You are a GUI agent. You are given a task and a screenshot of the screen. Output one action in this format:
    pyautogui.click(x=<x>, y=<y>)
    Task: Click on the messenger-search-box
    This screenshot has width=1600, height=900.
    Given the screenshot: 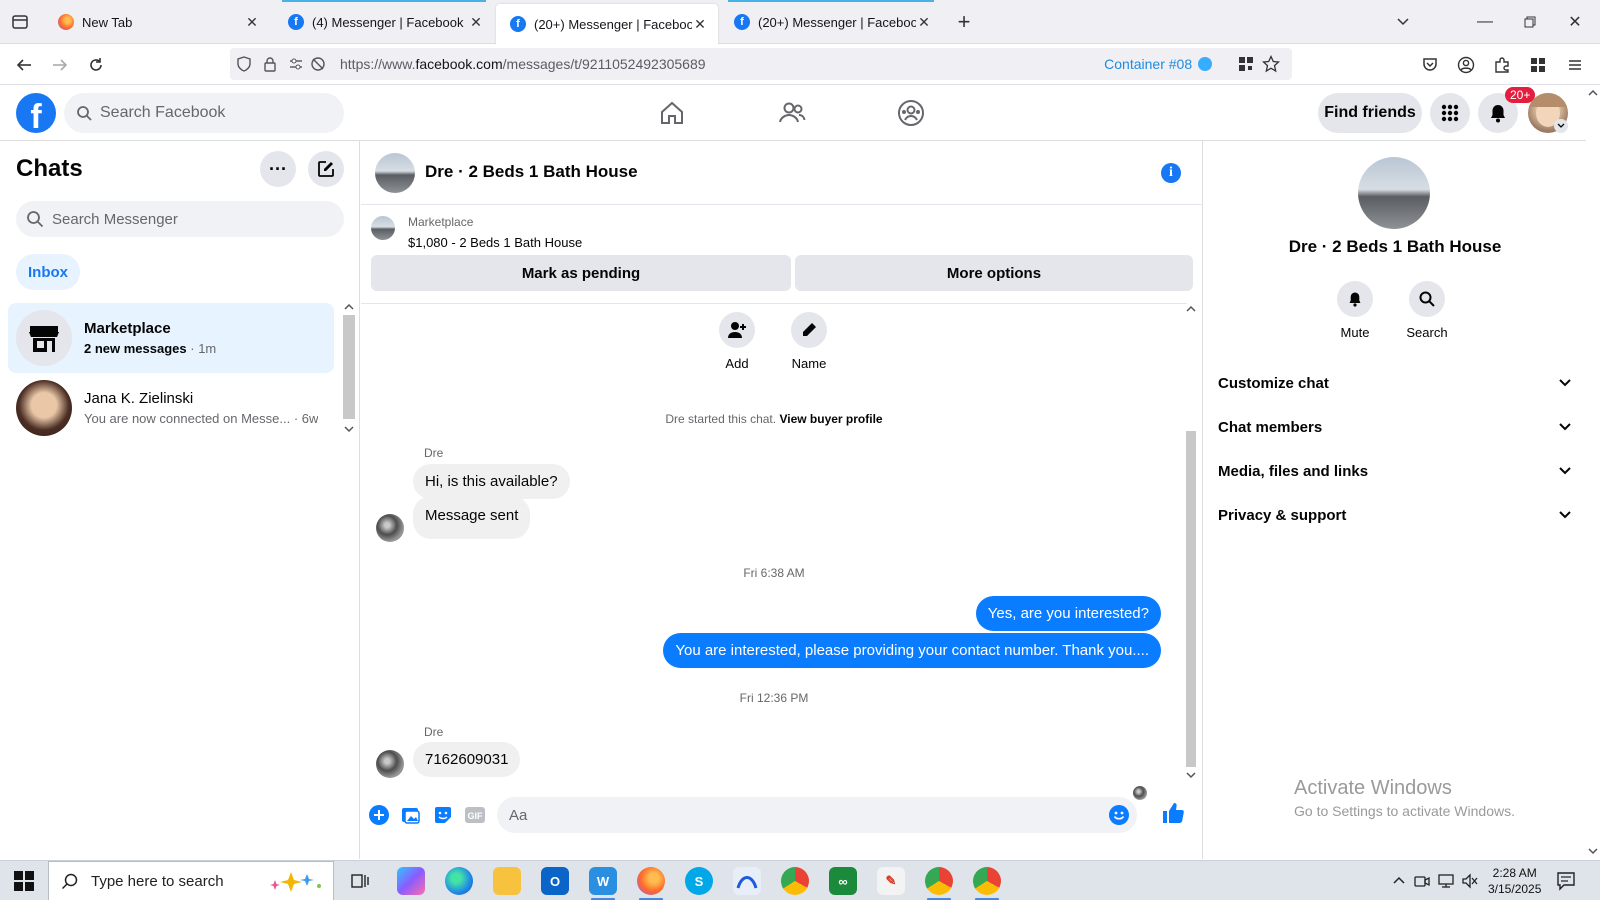 What is the action you would take?
    pyautogui.click(x=180, y=219)
    